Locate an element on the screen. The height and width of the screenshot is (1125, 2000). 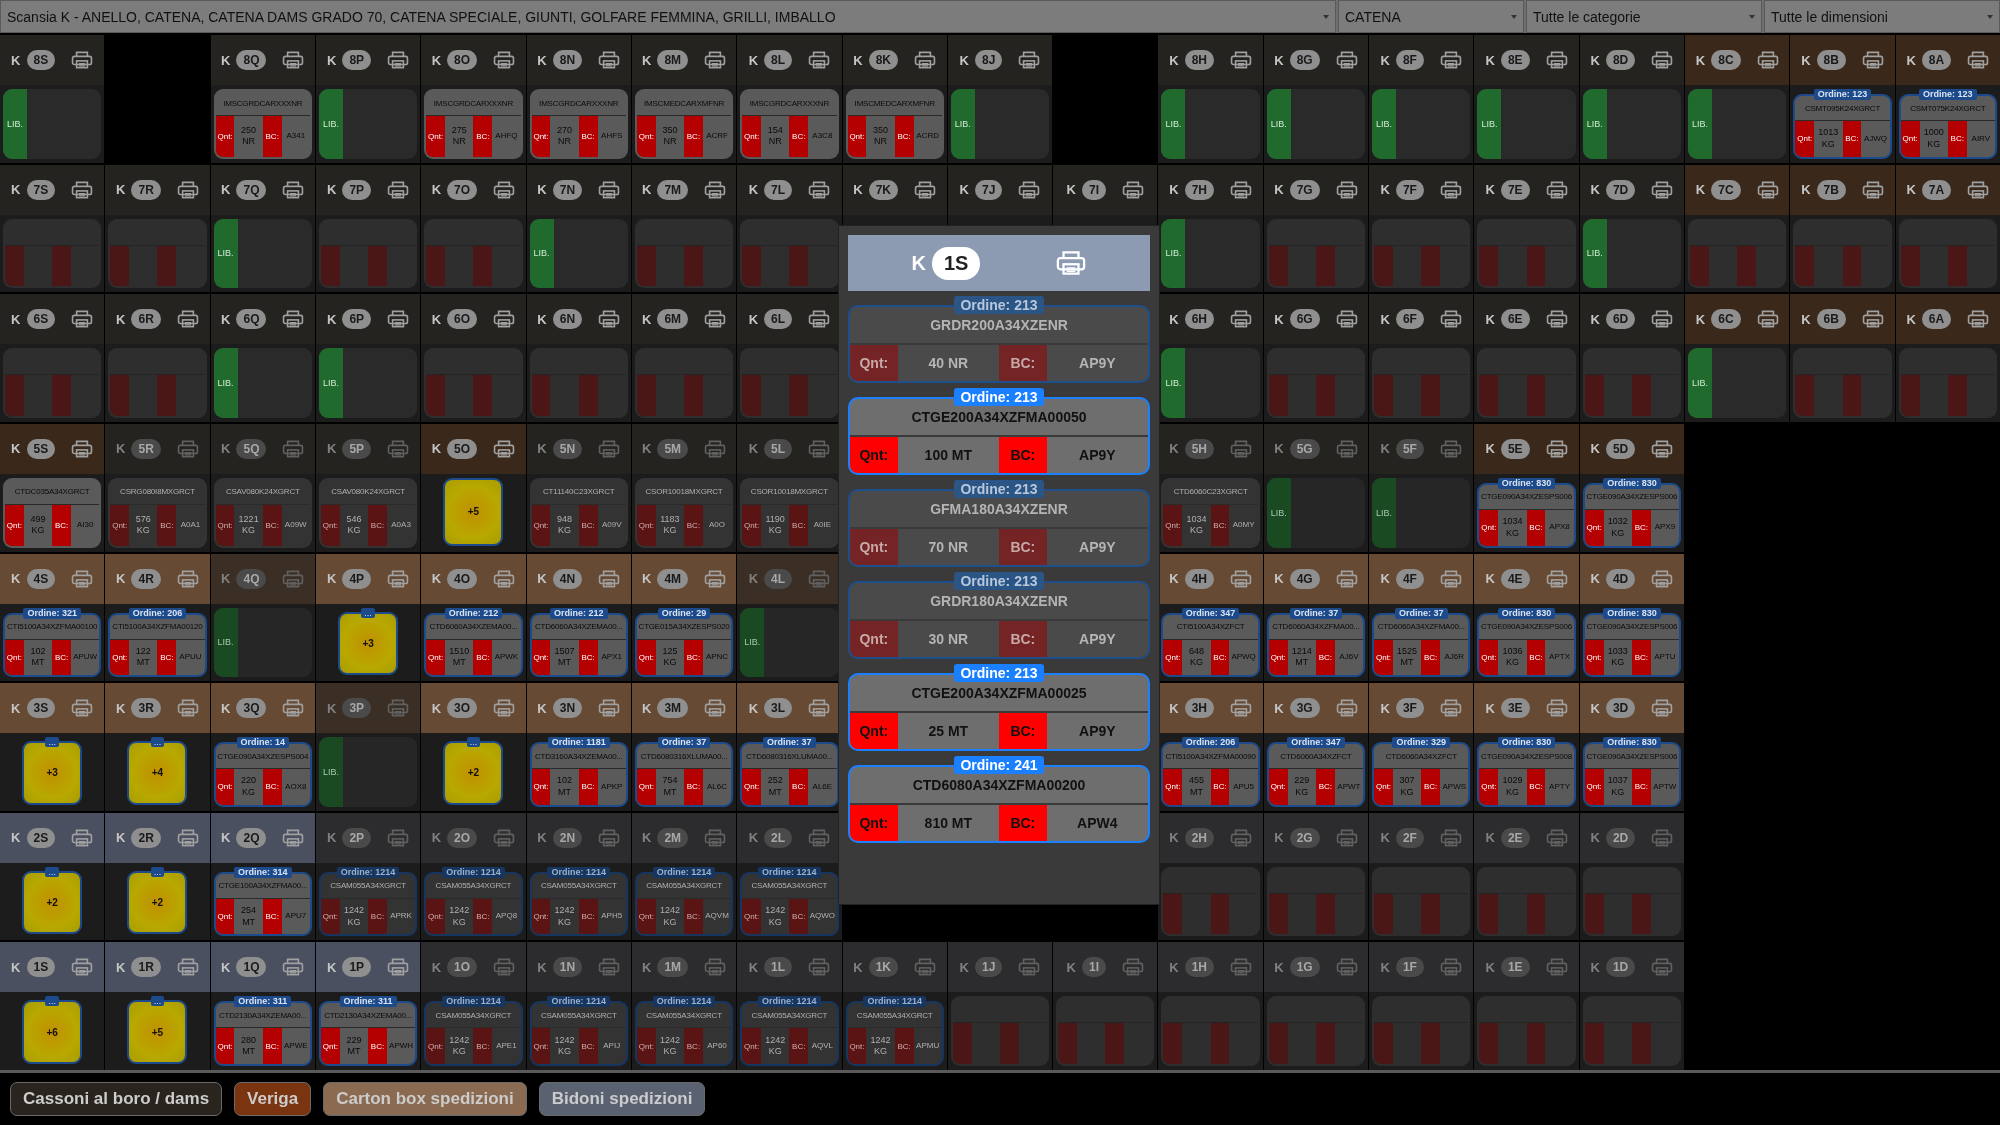
category-button: Cassoni al boro / dams is located at coordinates (116, 1099).